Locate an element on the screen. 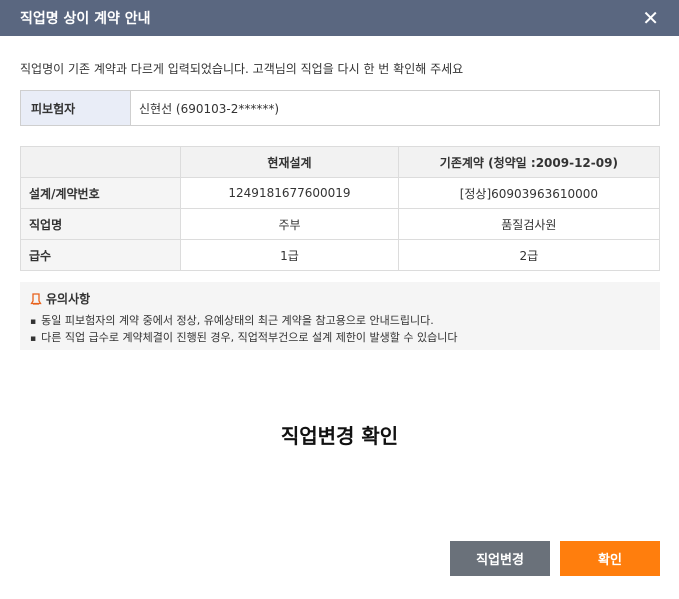  existing-cell: 품질검사원 is located at coordinates (529, 224).